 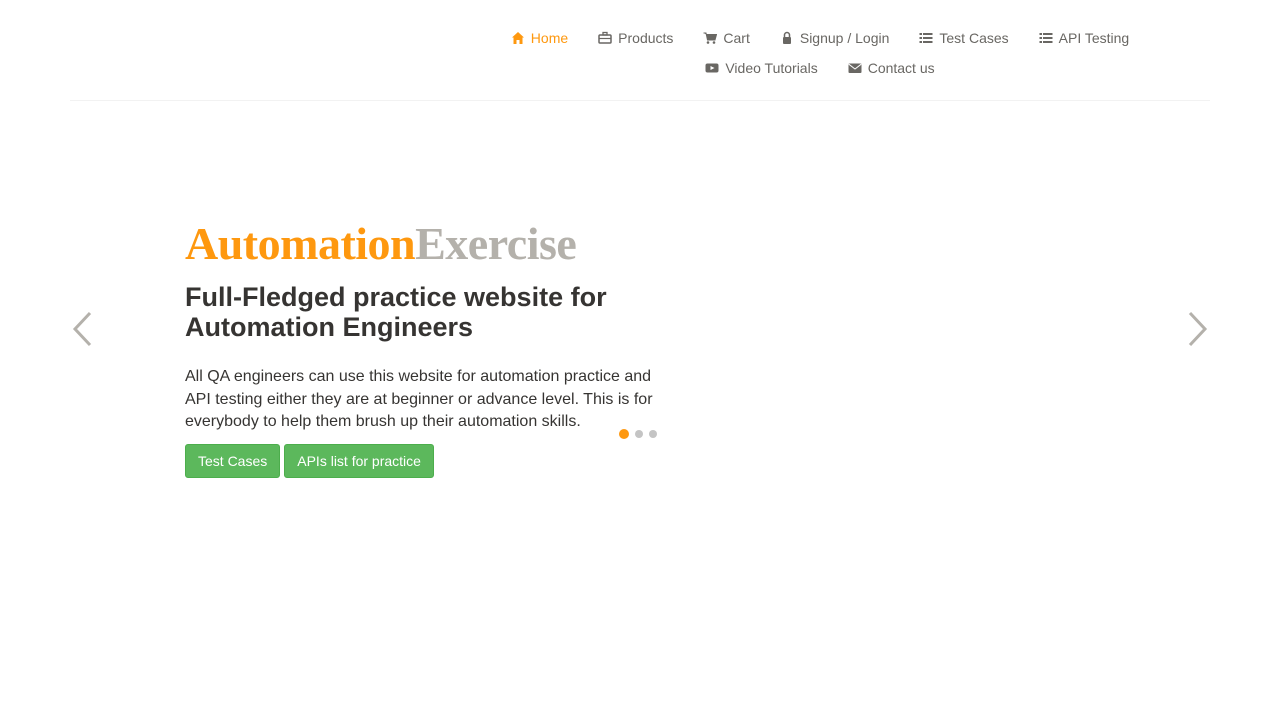 What do you see at coordinates (300, 243) in the screenshot?
I see `brand-part-automation: Automation` at bounding box center [300, 243].